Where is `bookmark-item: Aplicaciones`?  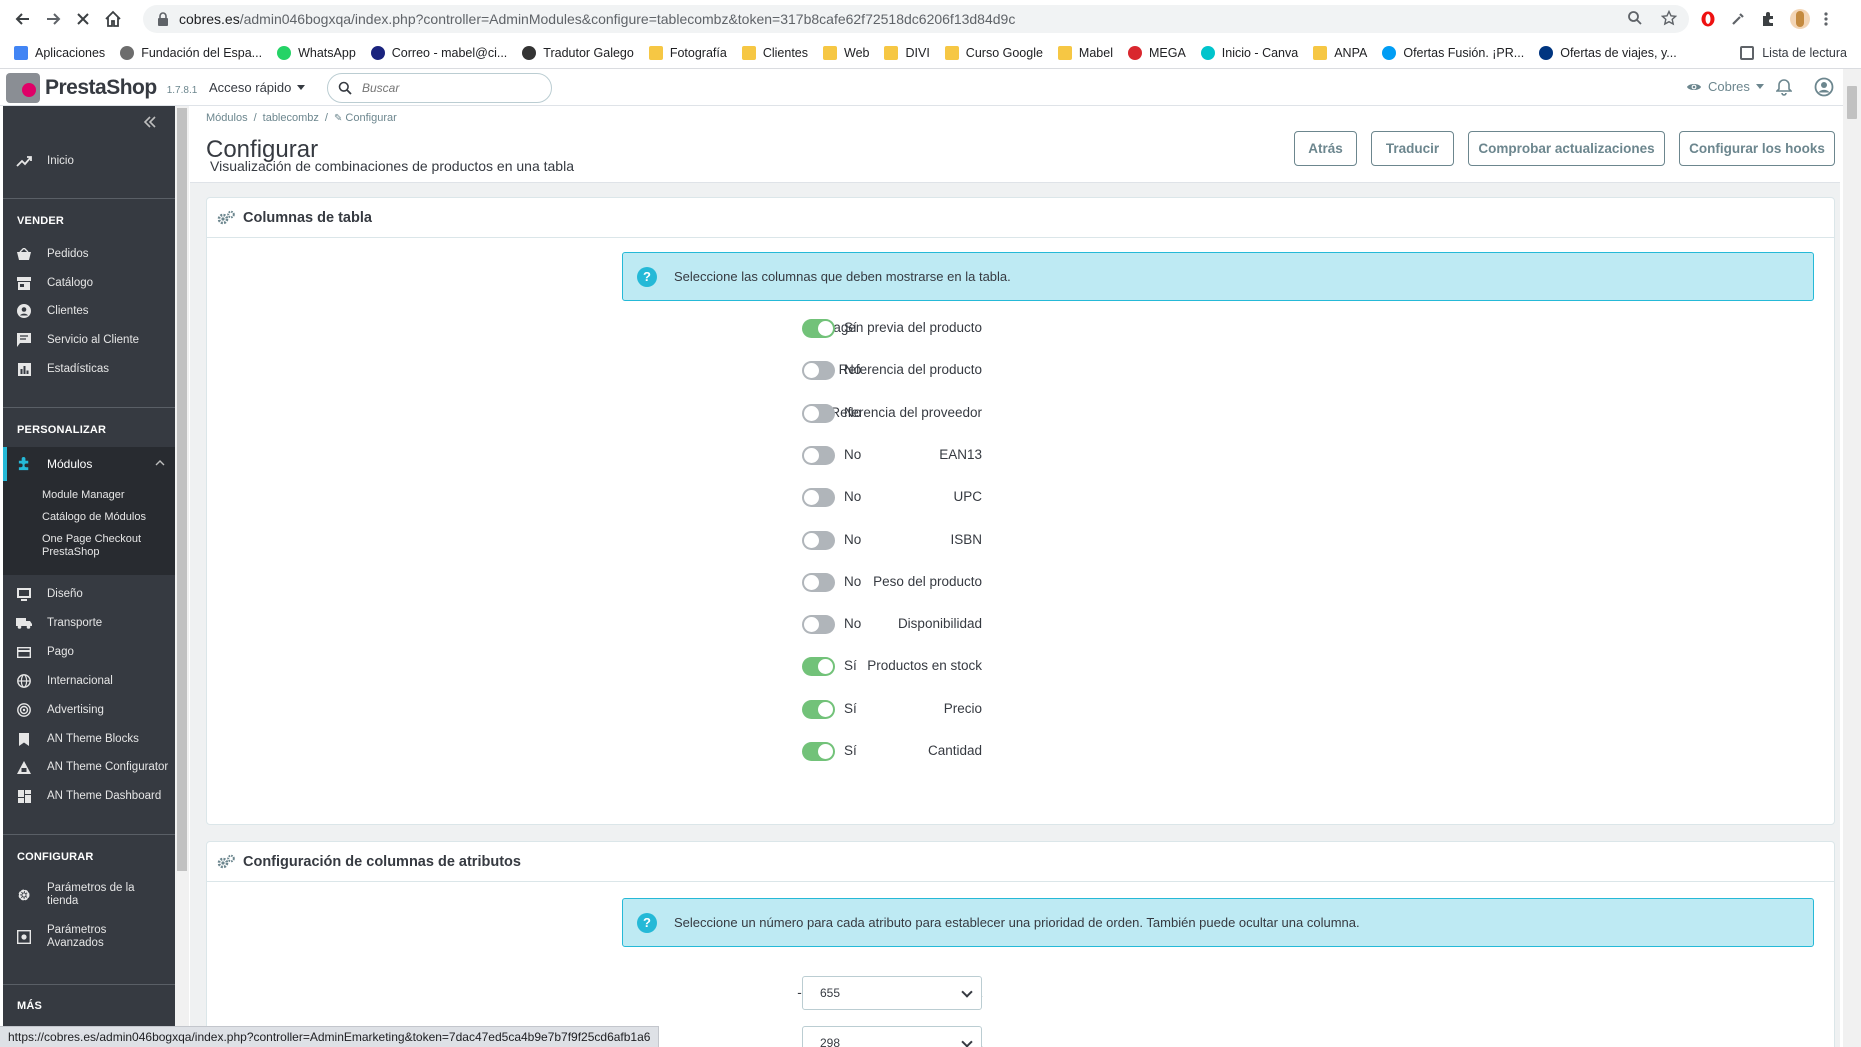 bookmark-item: Aplicaciones is located at coordinates (59, 53).